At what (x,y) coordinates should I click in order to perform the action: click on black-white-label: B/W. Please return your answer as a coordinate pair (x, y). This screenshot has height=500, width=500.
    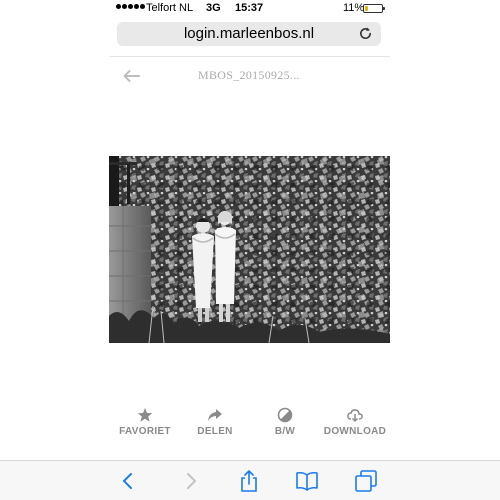
    Looking at the image, I should click on (285, 431).